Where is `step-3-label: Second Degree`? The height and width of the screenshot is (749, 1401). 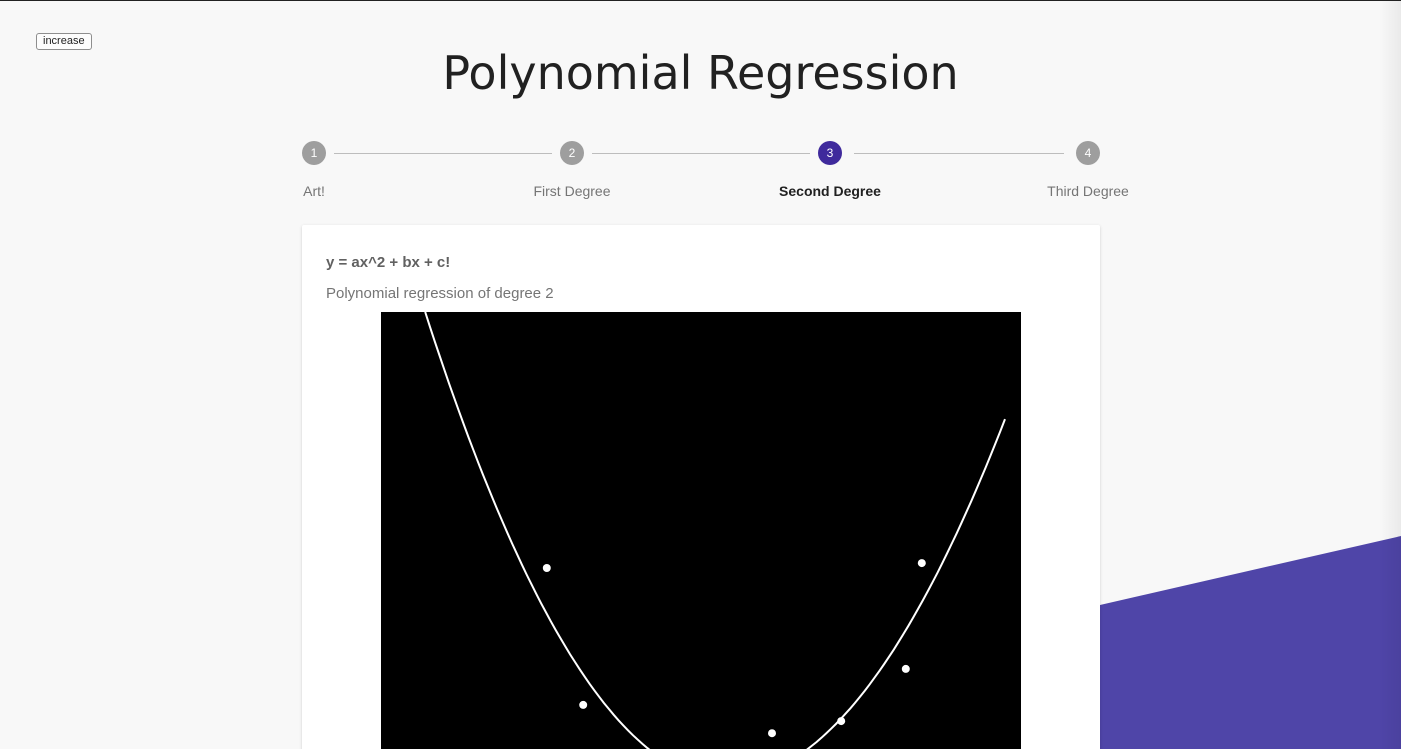
step-3-label: Second Degree is located at coordinates (830, 191).